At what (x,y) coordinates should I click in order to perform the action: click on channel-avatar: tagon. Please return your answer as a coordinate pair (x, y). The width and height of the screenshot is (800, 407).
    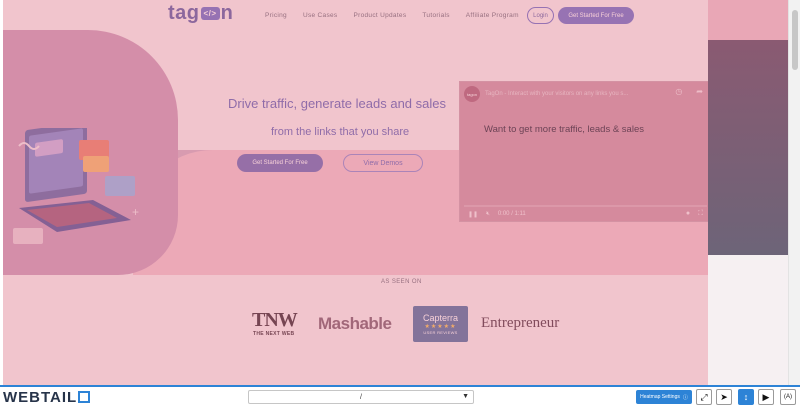
    Looking at the image, I should click on (472, 94).